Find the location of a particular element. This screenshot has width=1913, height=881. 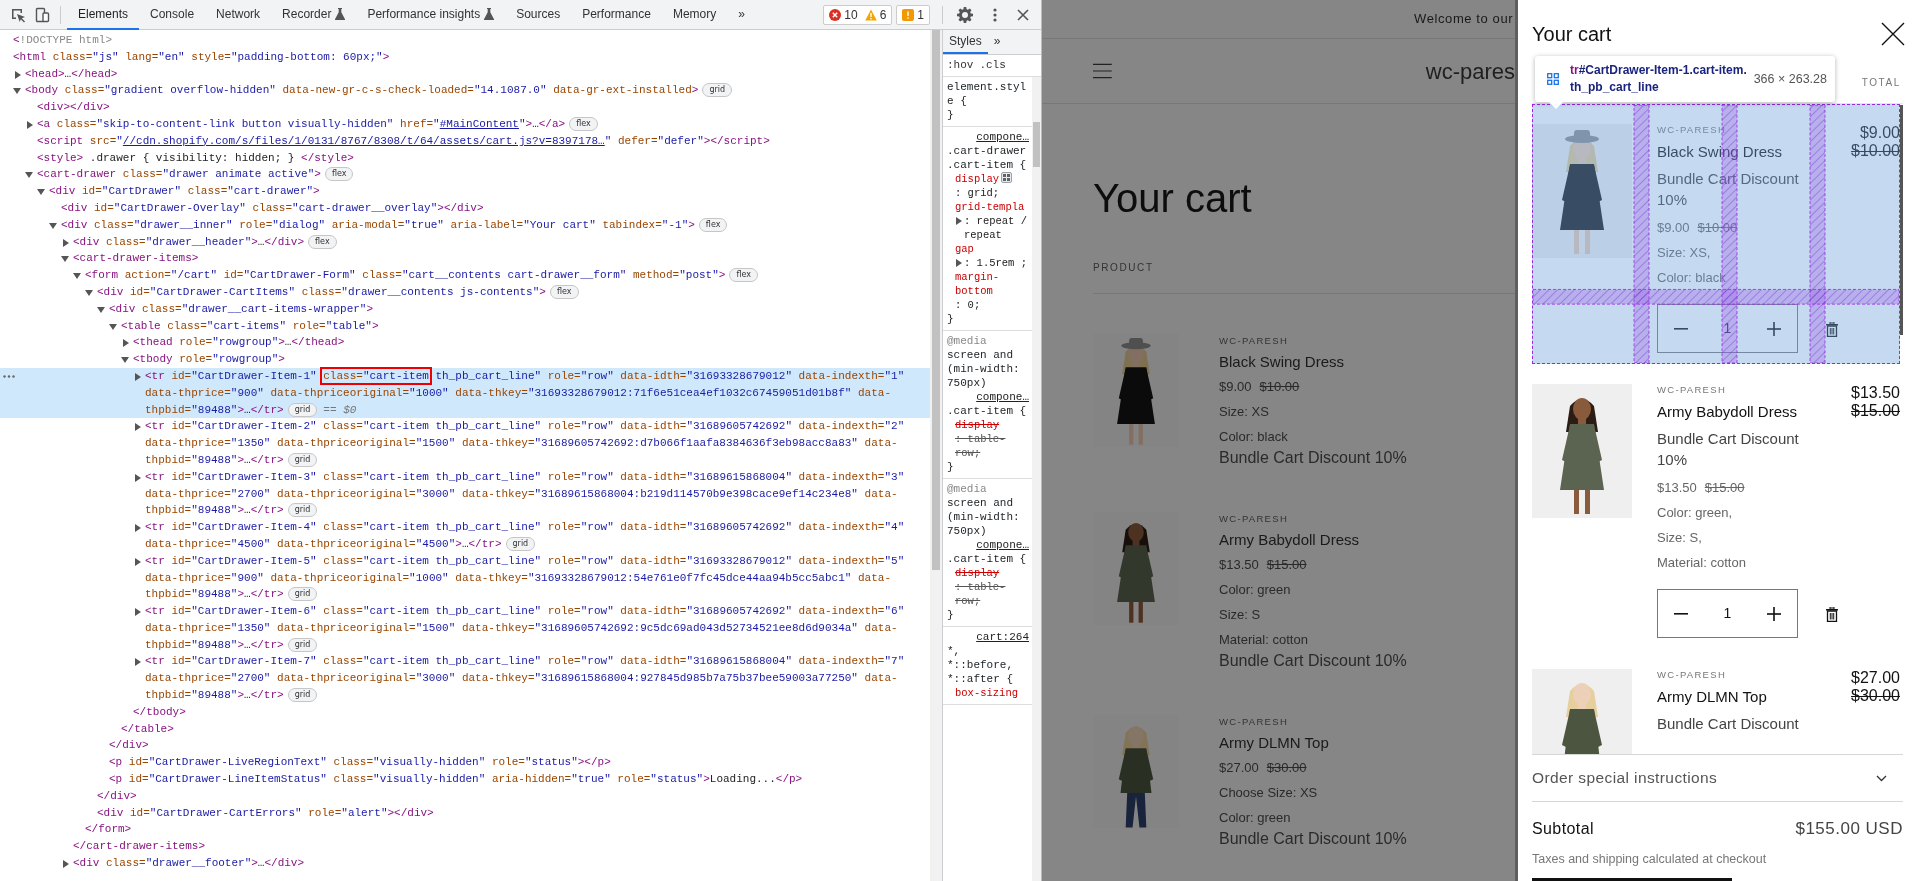

device-toolbar-icon is located at coordinates (42, 14).